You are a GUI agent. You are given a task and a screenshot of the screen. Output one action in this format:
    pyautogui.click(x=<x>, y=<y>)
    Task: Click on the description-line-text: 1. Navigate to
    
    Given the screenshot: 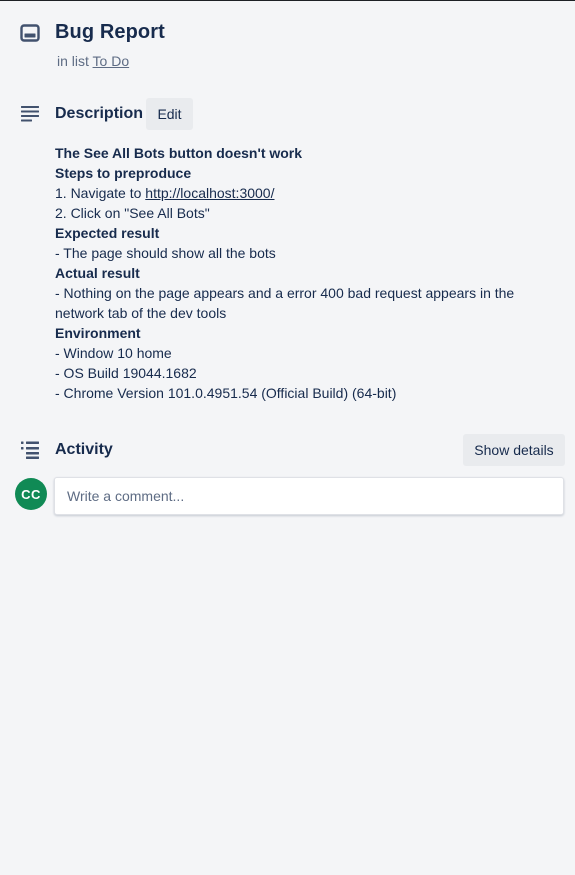 What is the action you would take?
    pyautogui.click(x=100, y=193)
    